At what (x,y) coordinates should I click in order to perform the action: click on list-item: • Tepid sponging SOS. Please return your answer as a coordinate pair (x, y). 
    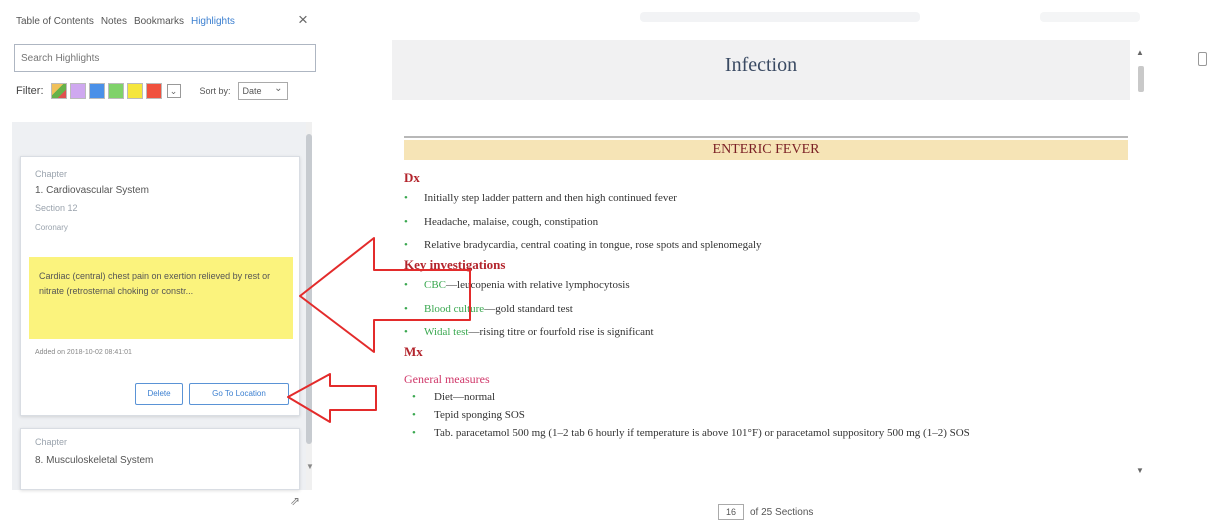
    Looking at the image, I should click on (468, 415).